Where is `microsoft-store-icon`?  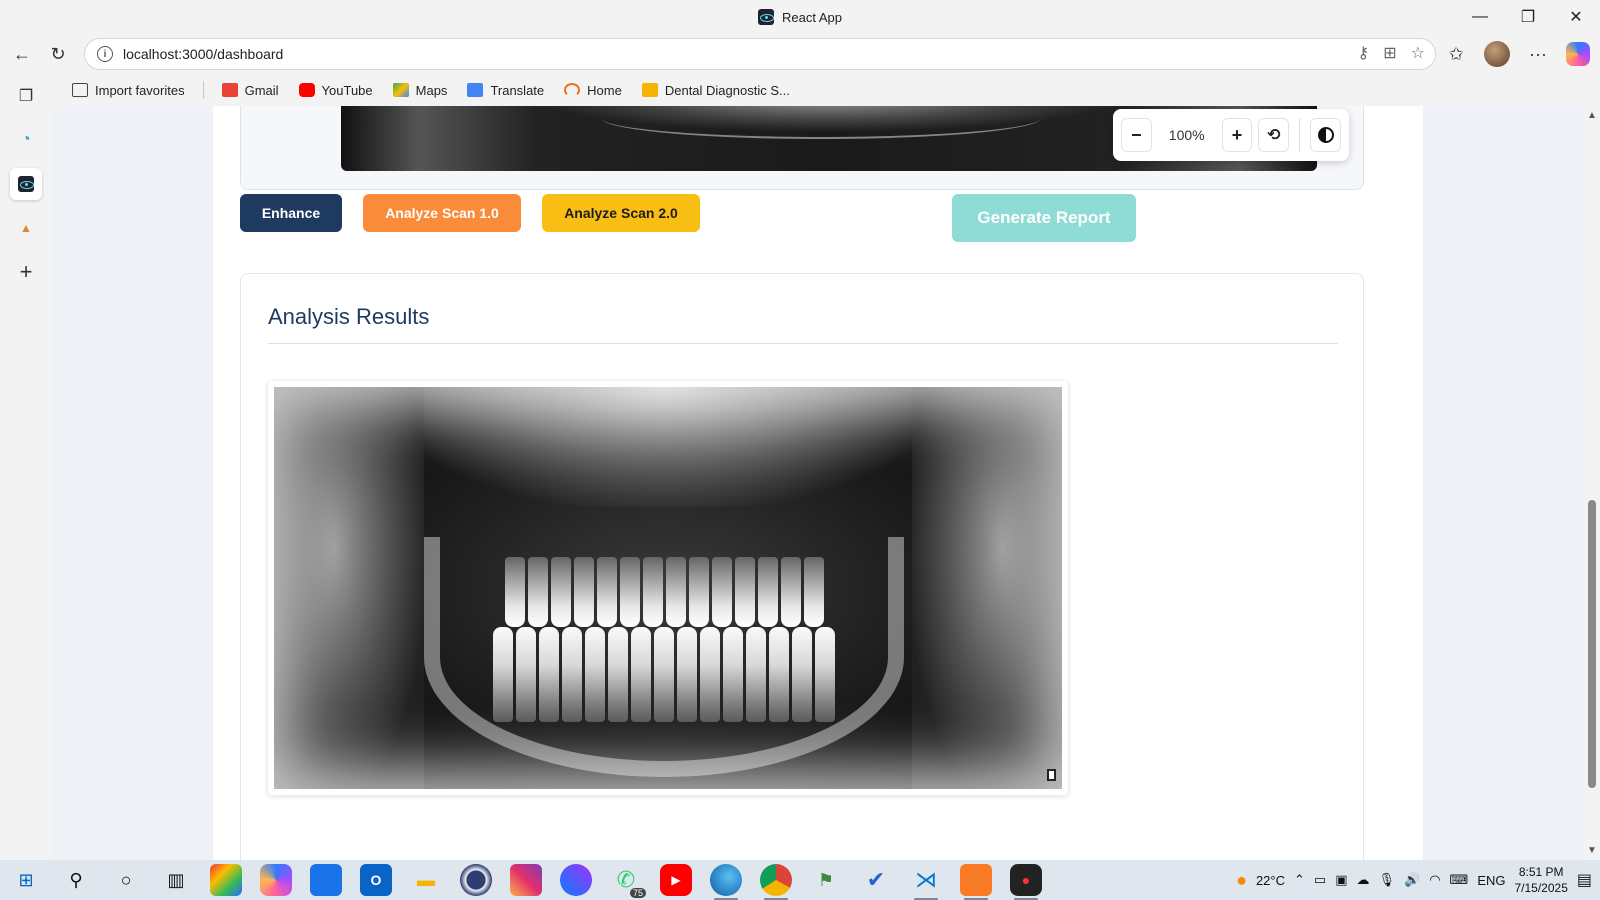
microsoft-store-icon is located at coordinates (326, 880).